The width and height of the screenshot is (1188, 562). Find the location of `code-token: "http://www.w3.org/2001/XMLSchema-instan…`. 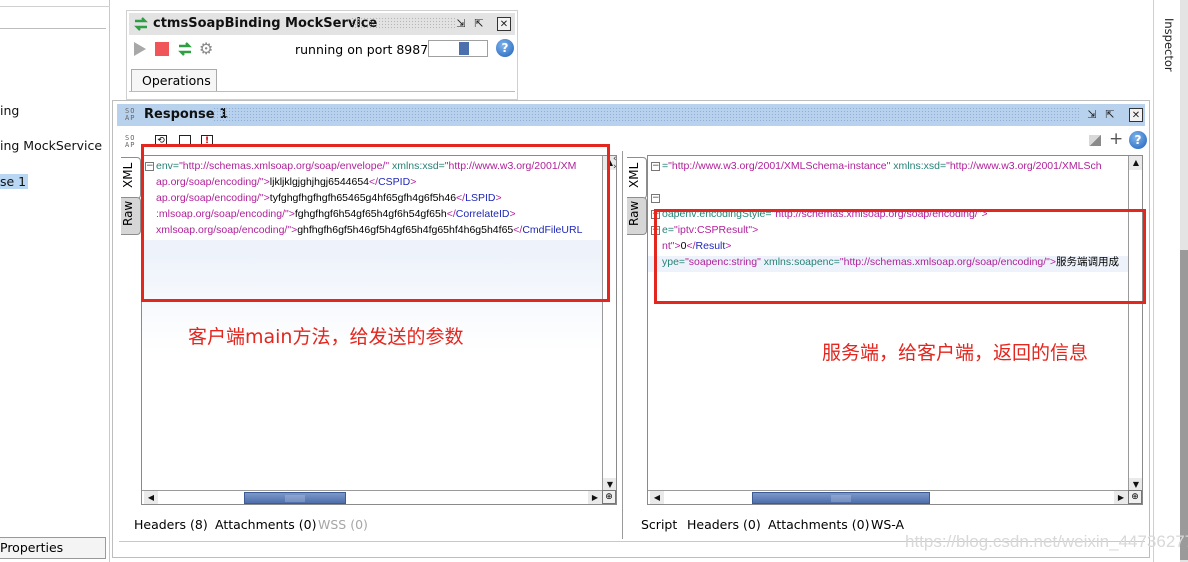

code-token: "http://www.w3.org/2001/XMLSchema-instan… is located at coordinates (779, 166).